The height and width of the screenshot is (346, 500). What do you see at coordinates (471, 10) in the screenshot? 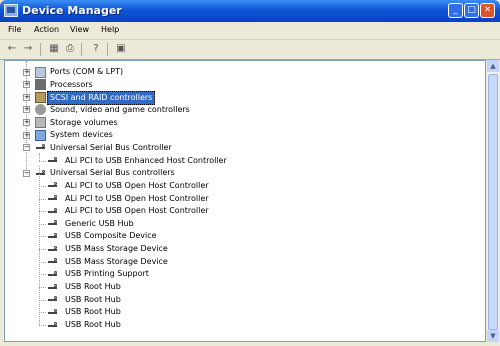
I see `maximize-button: □` at bounding box center [471, 10].